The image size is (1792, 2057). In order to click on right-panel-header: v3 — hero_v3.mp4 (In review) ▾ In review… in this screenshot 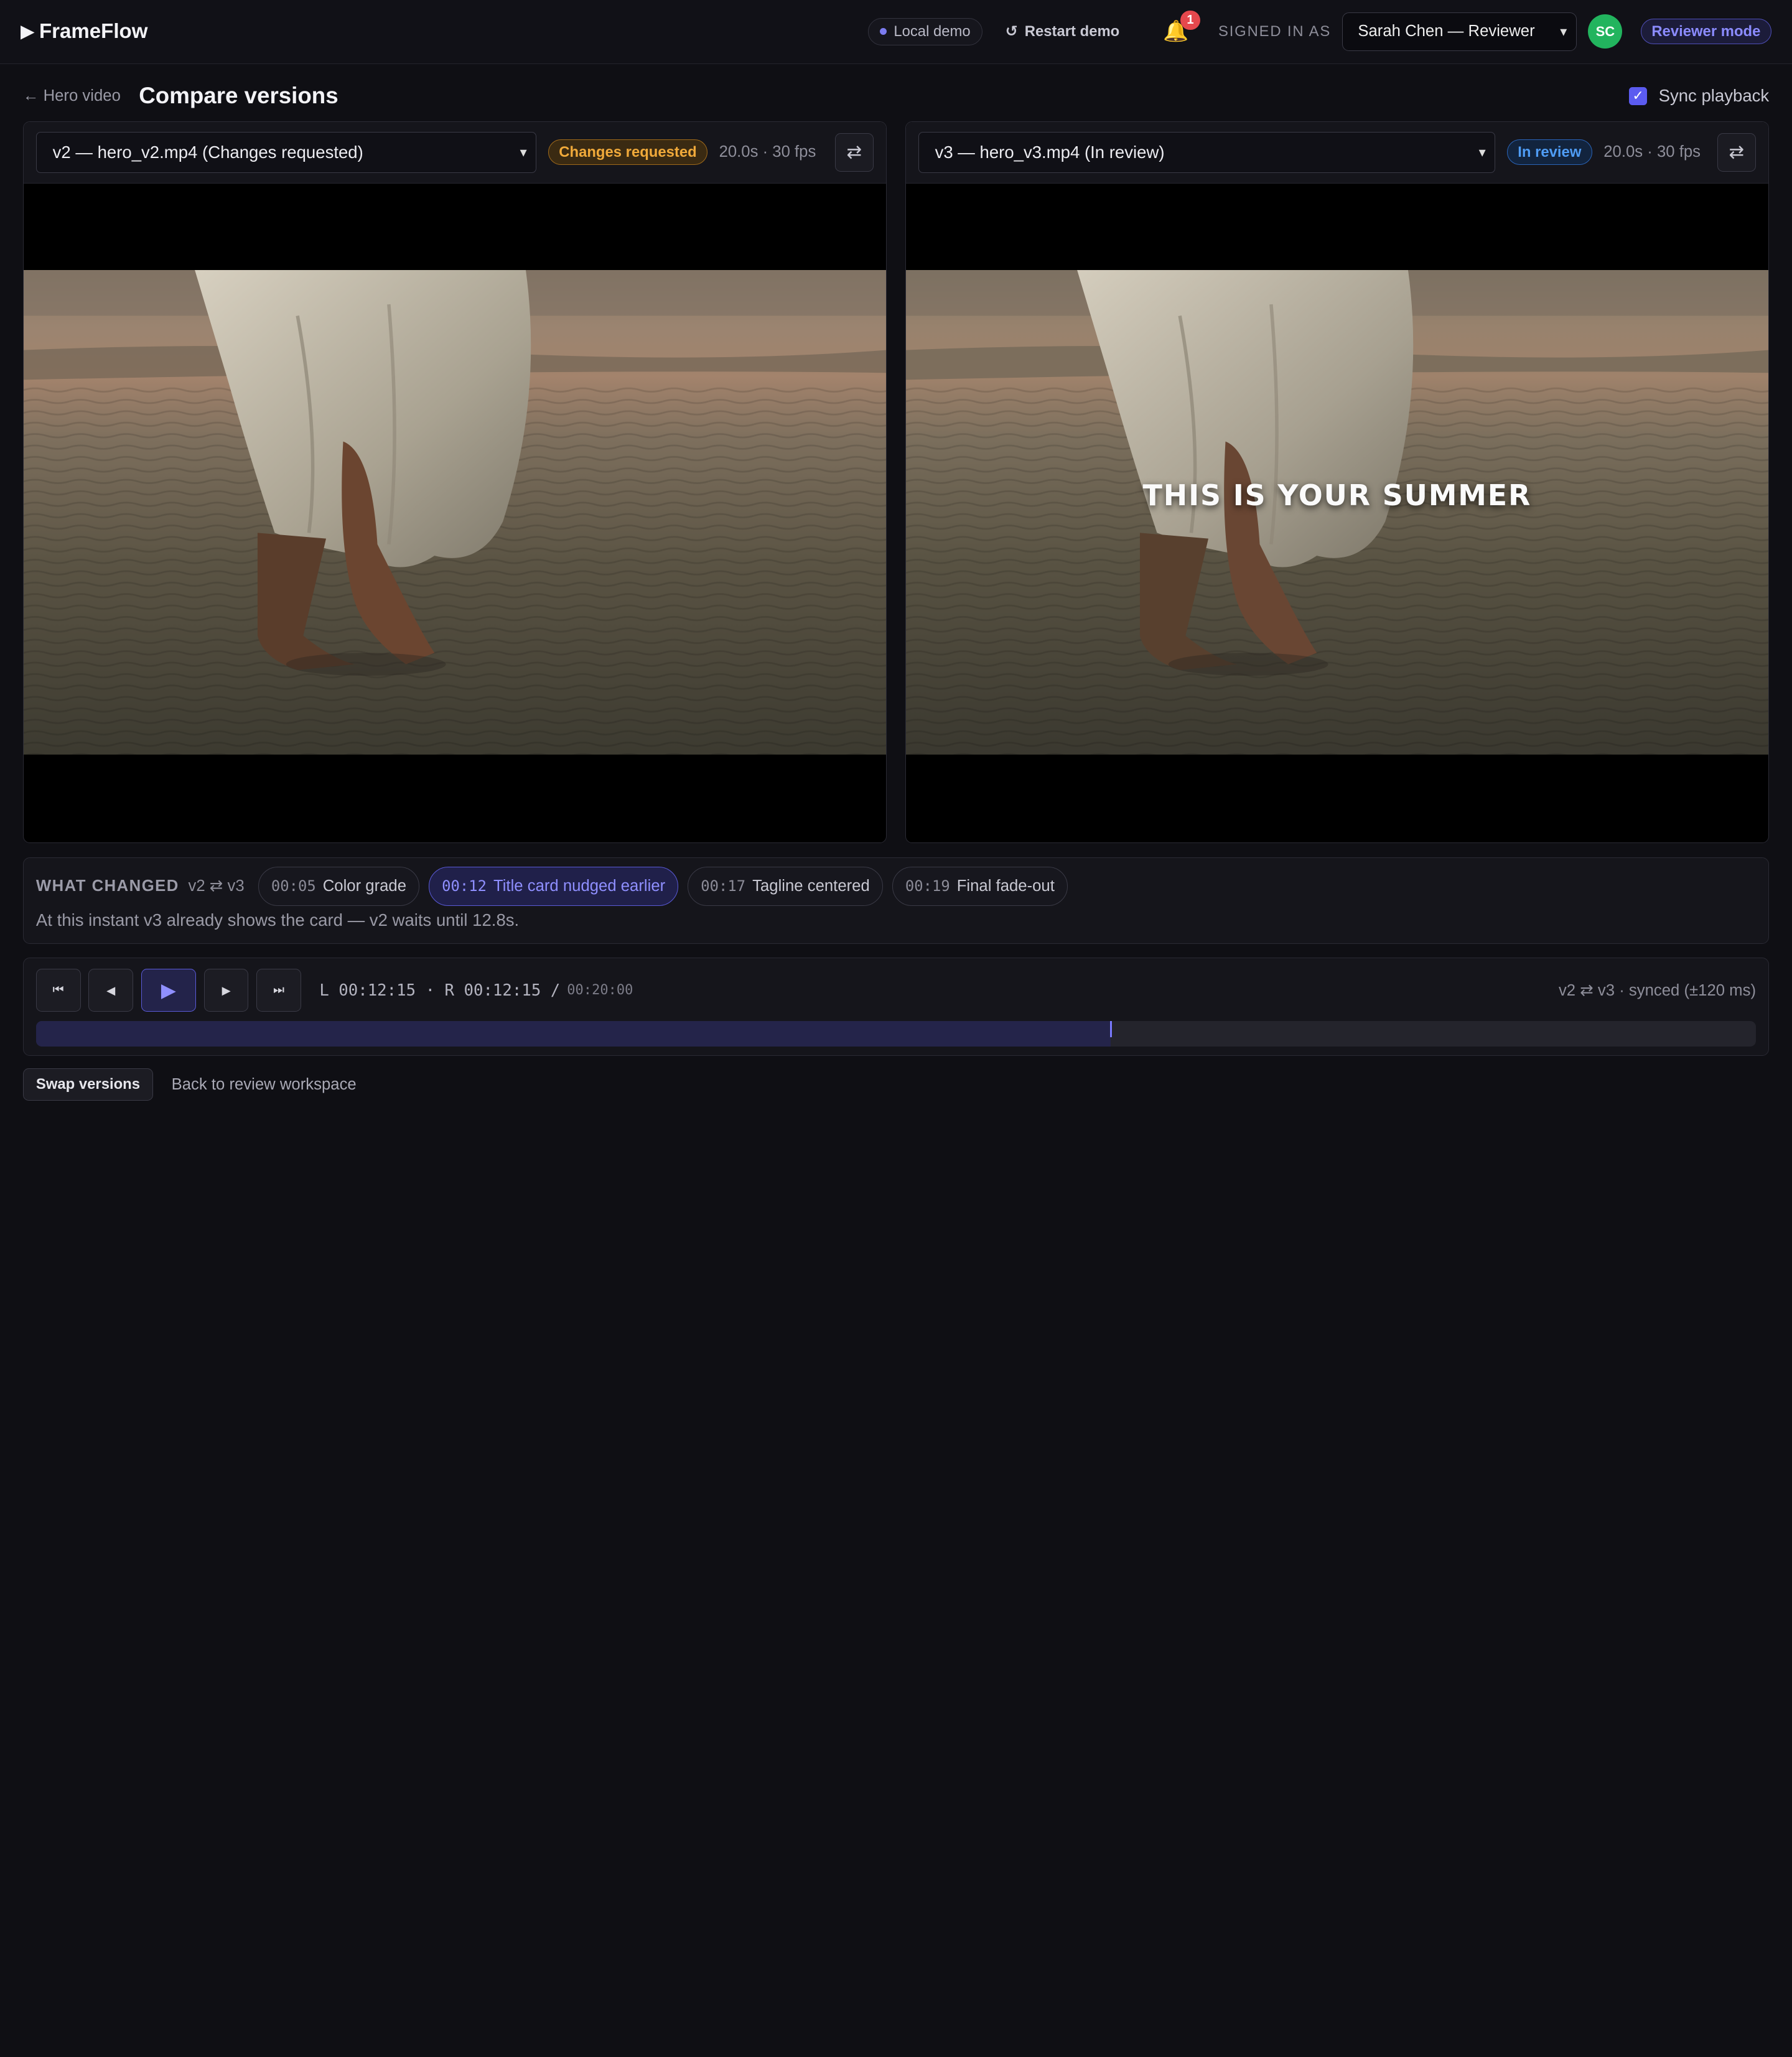, I will do `click(1337, 152)`.